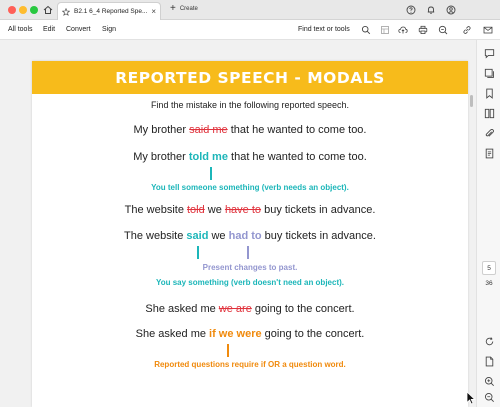 The image size is (500, 407). Describe the element at coordinates (489, 341) in the screenshot. I see `refresh-icon` at that location.